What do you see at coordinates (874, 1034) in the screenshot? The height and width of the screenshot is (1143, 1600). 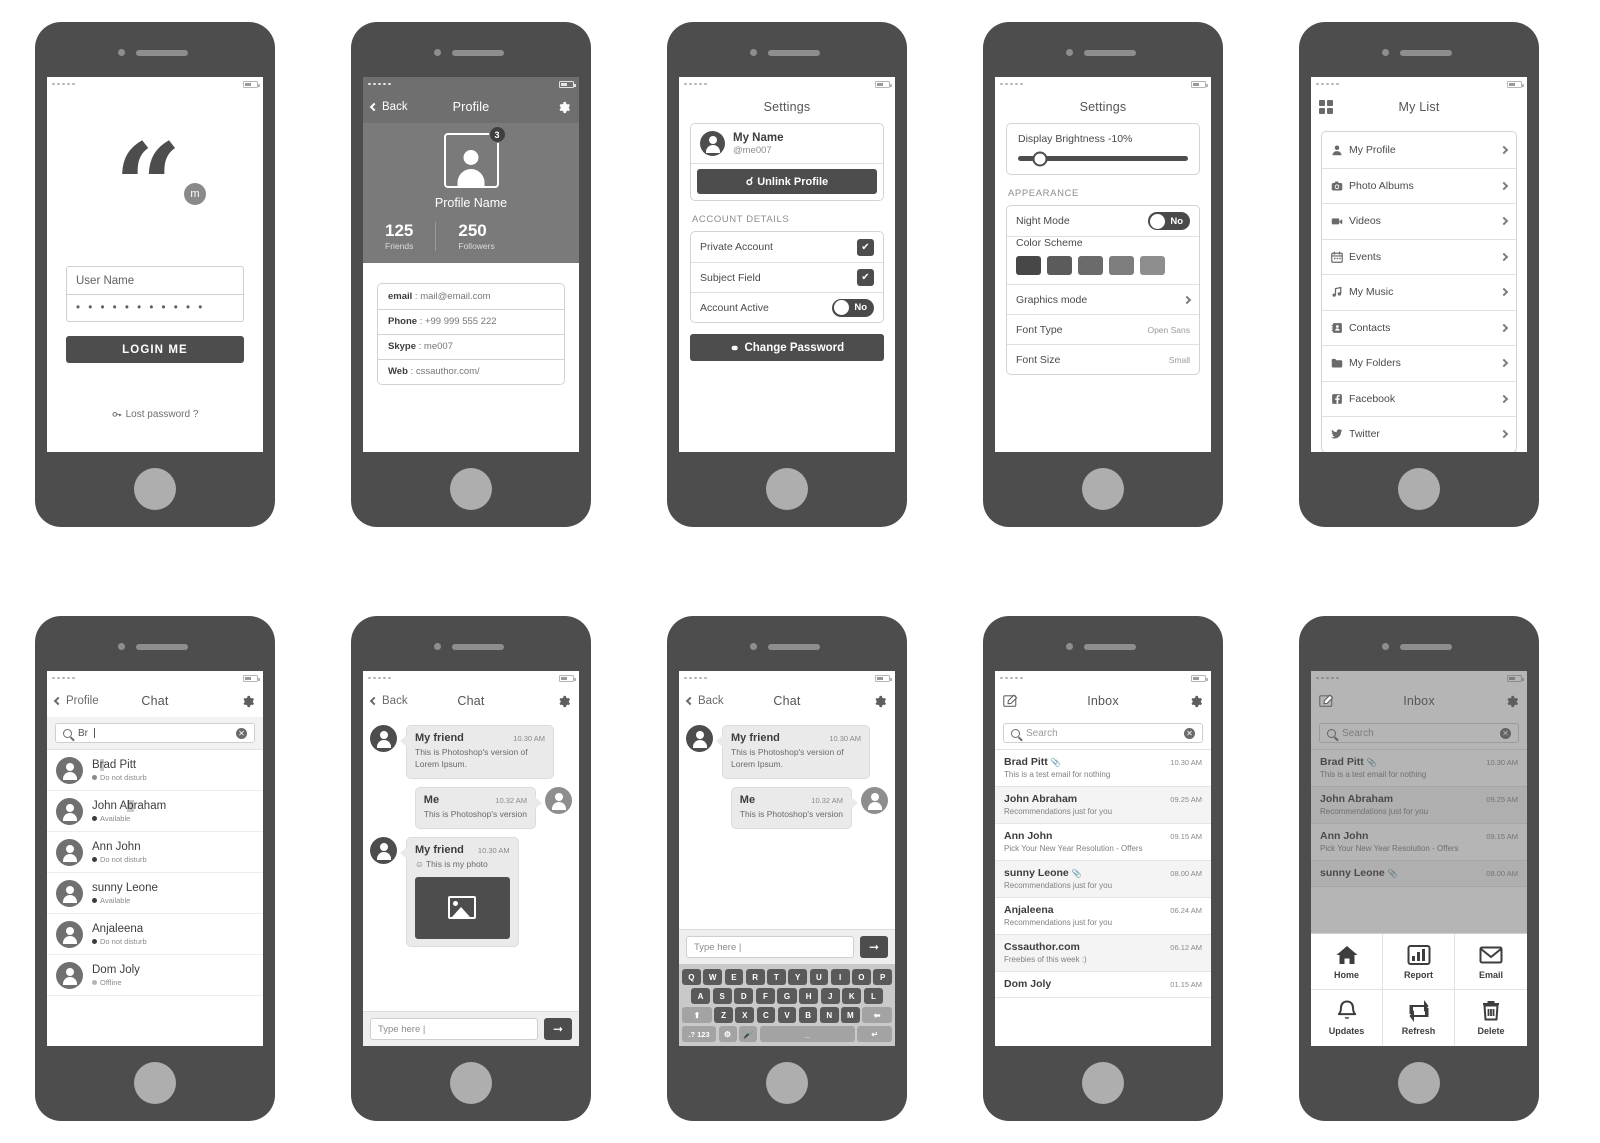 I see `enter-key: ↵` at bounding box center [874, 1034].